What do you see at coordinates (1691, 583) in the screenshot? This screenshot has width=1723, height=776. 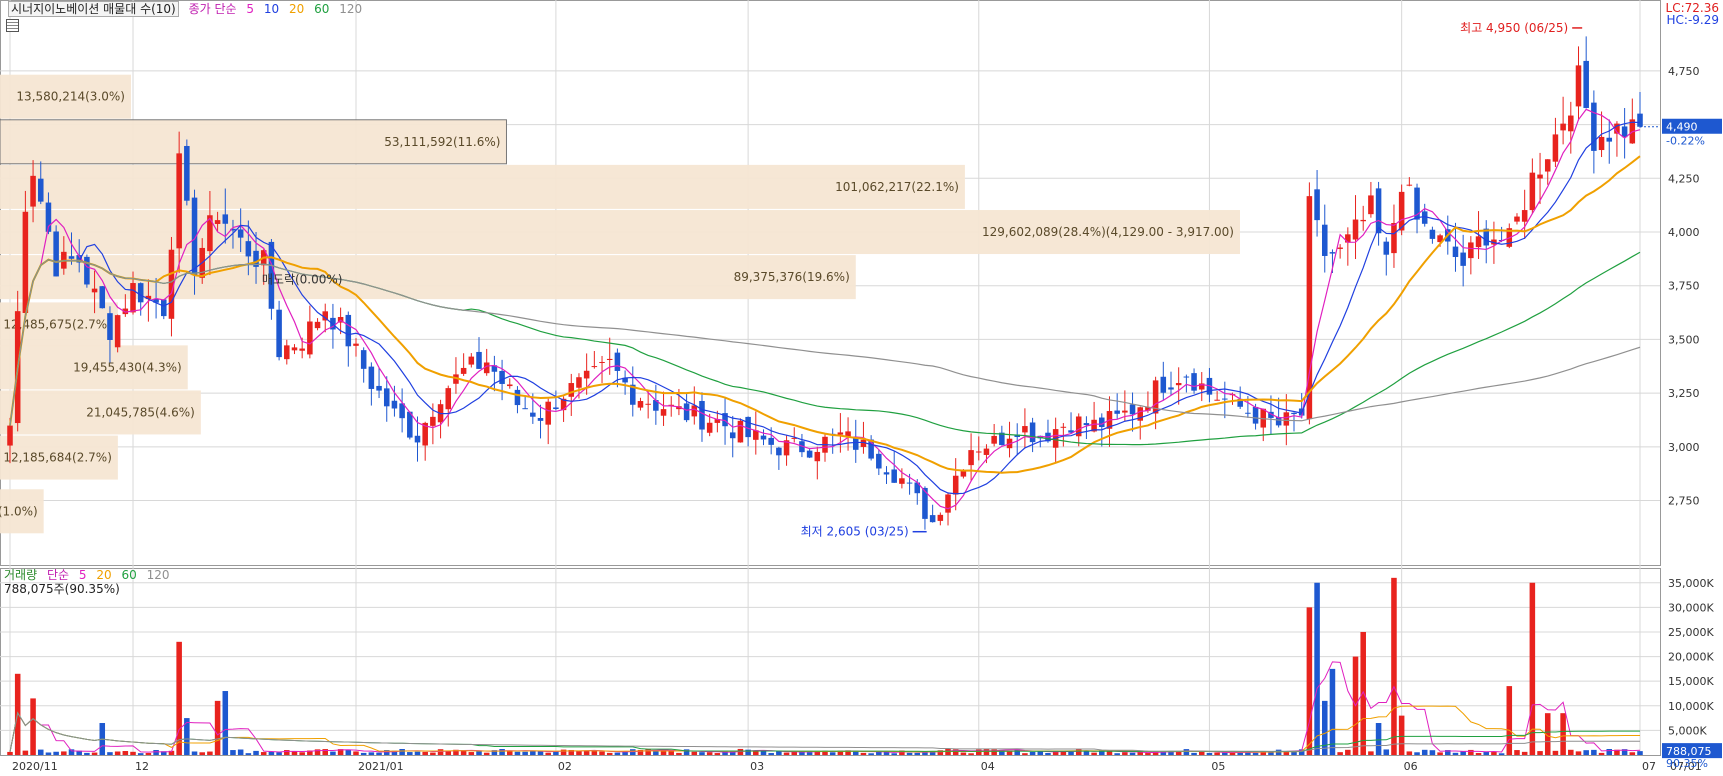 I see `volume-tick-label: 35,000K` at bounding box center [1691, 583].